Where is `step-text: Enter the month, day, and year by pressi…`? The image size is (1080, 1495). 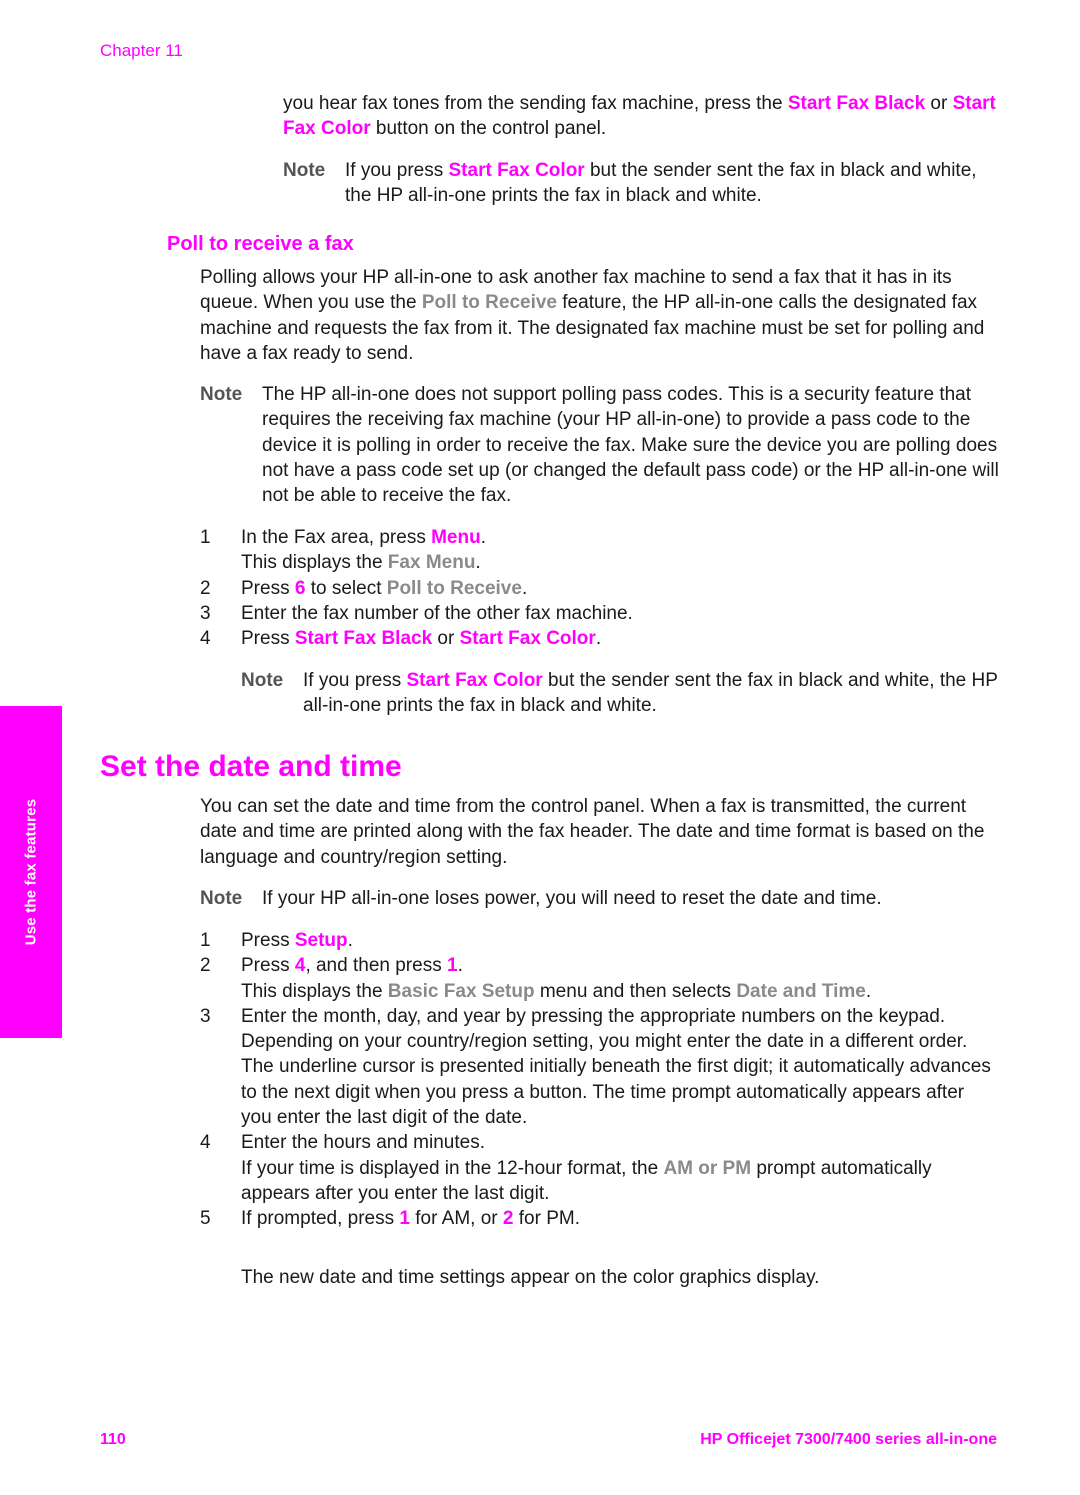
step-text: Enter the month, day, and year by pressi… is located at coordinates (620, 1067).